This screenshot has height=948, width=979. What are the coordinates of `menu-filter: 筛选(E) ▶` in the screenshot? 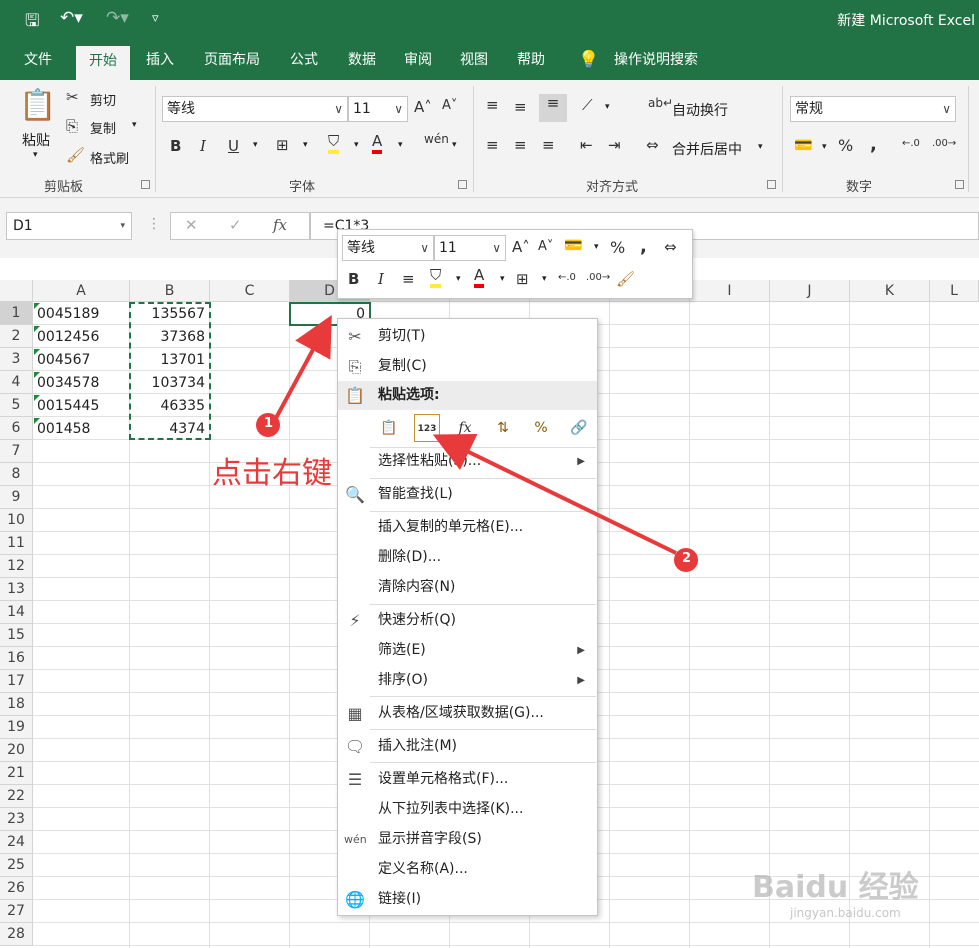 It's located at (467, 650).